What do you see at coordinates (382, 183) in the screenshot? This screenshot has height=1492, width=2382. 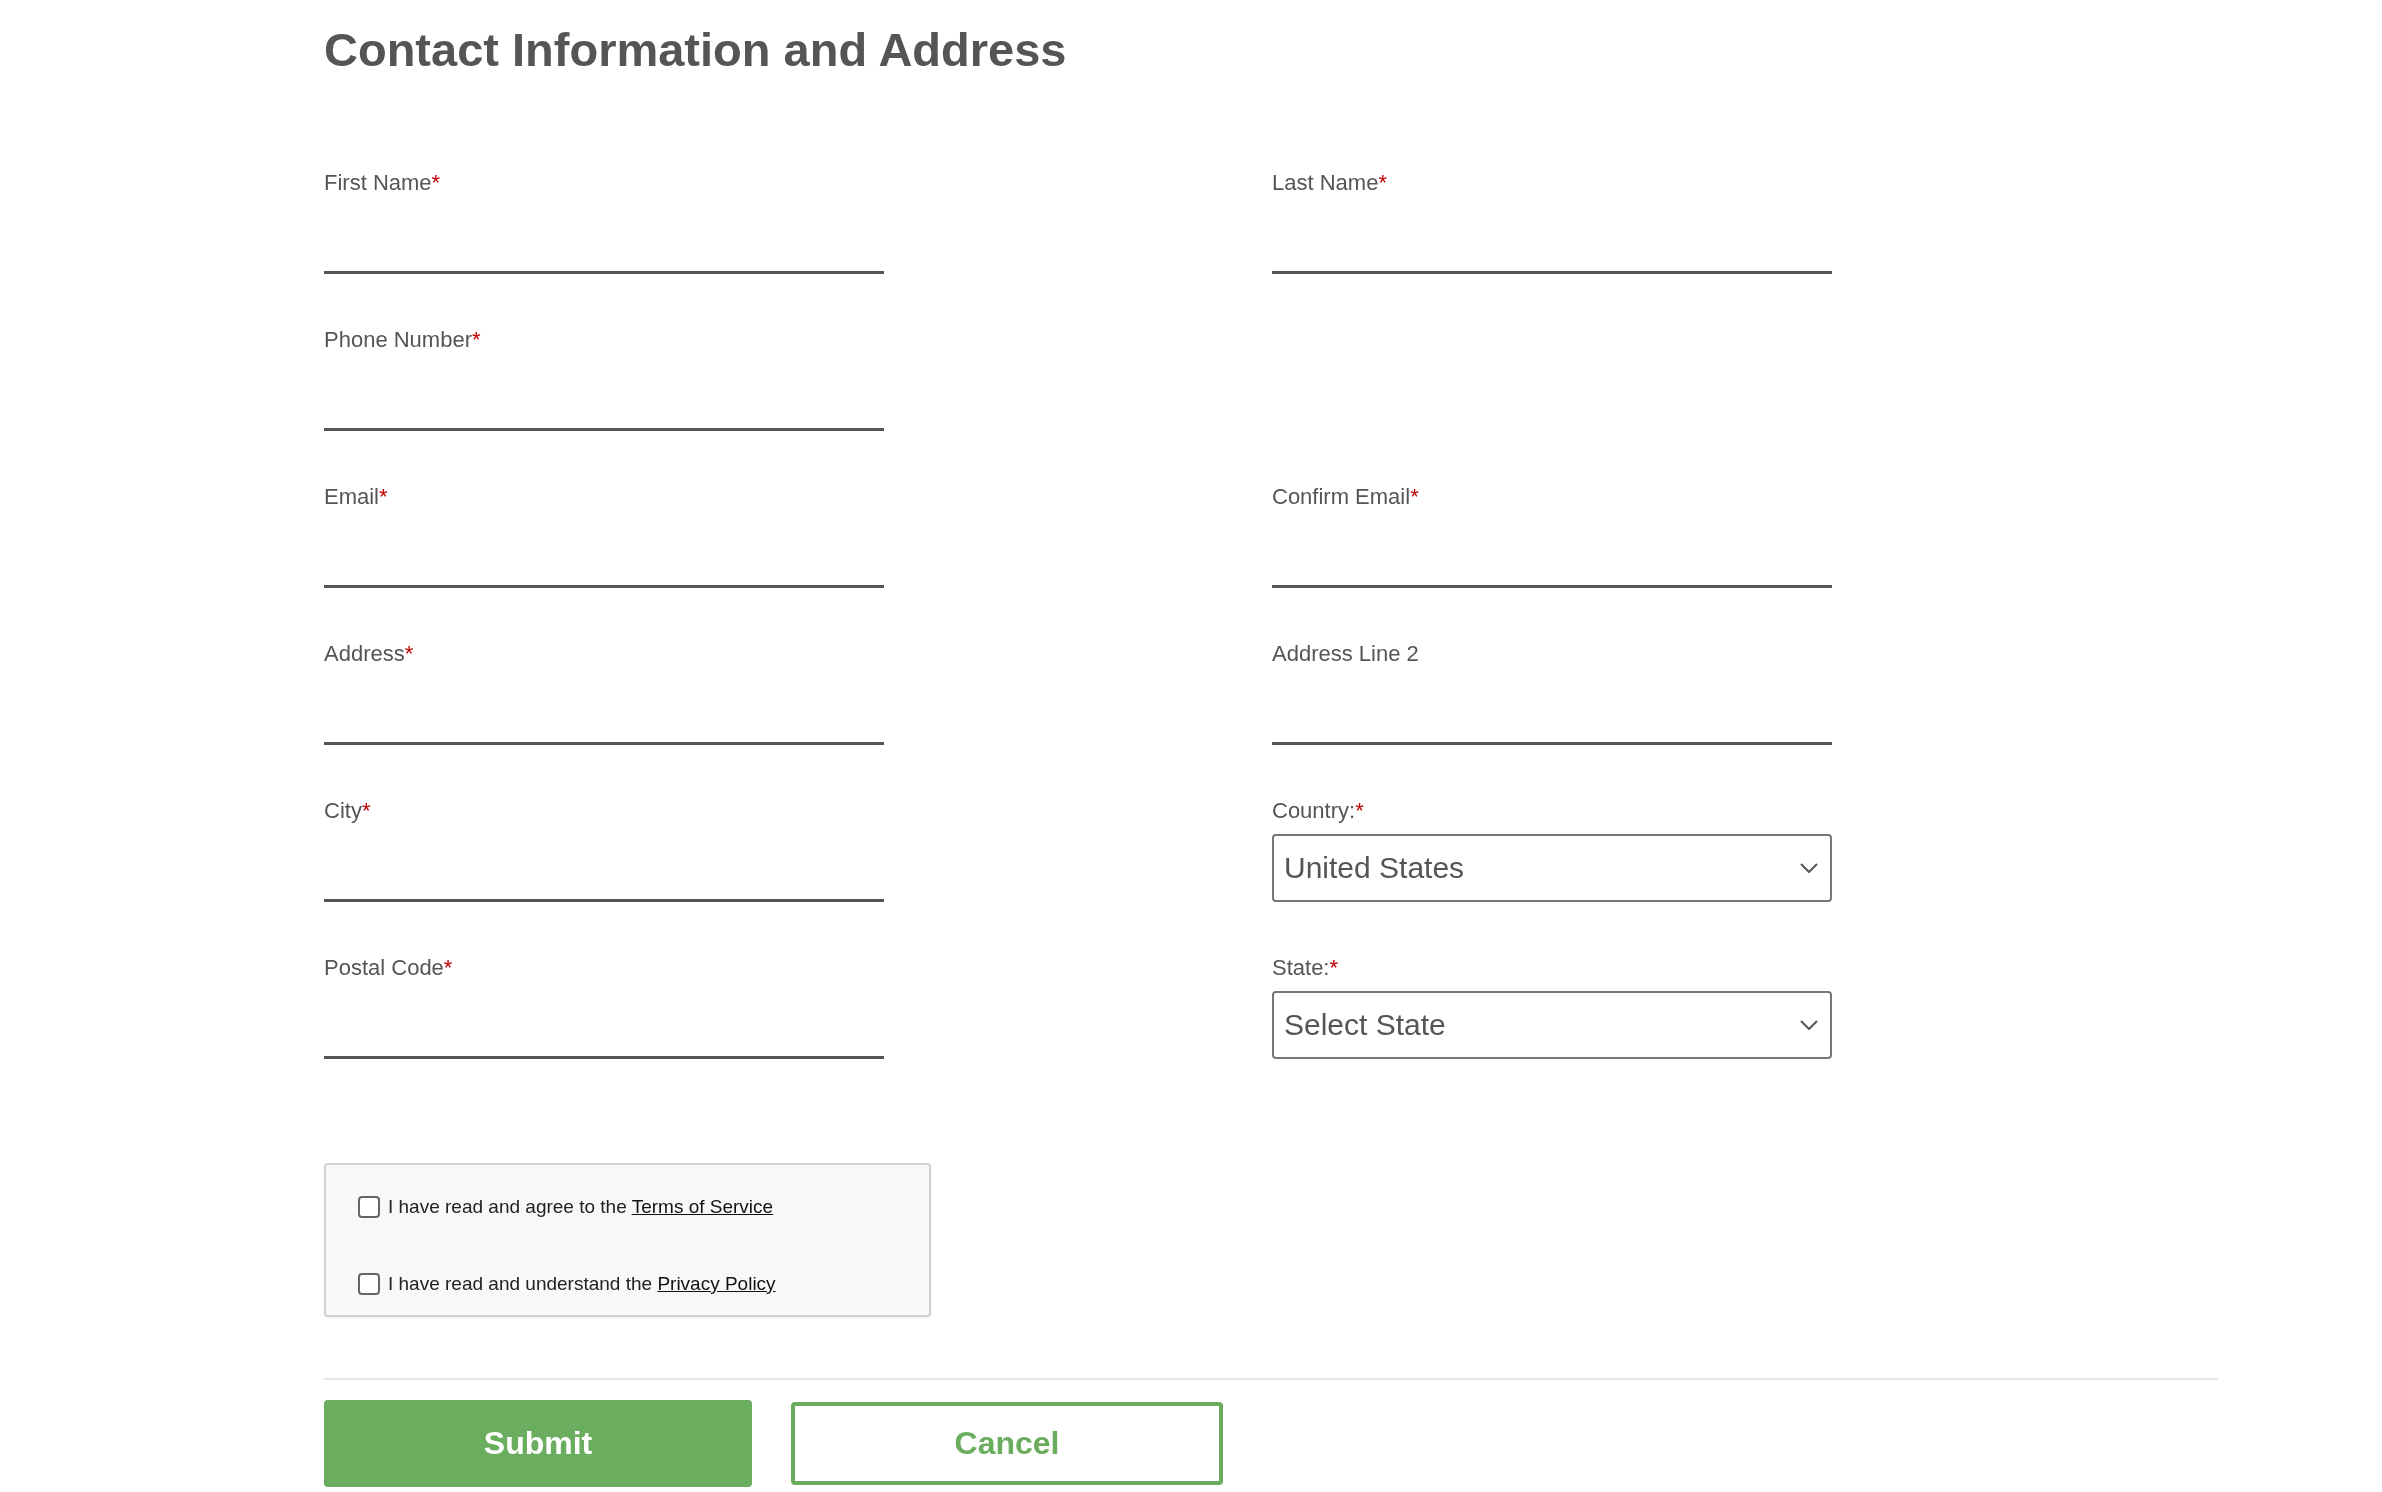 I see `field-label: First Name*` at bounding box center [382, 183].